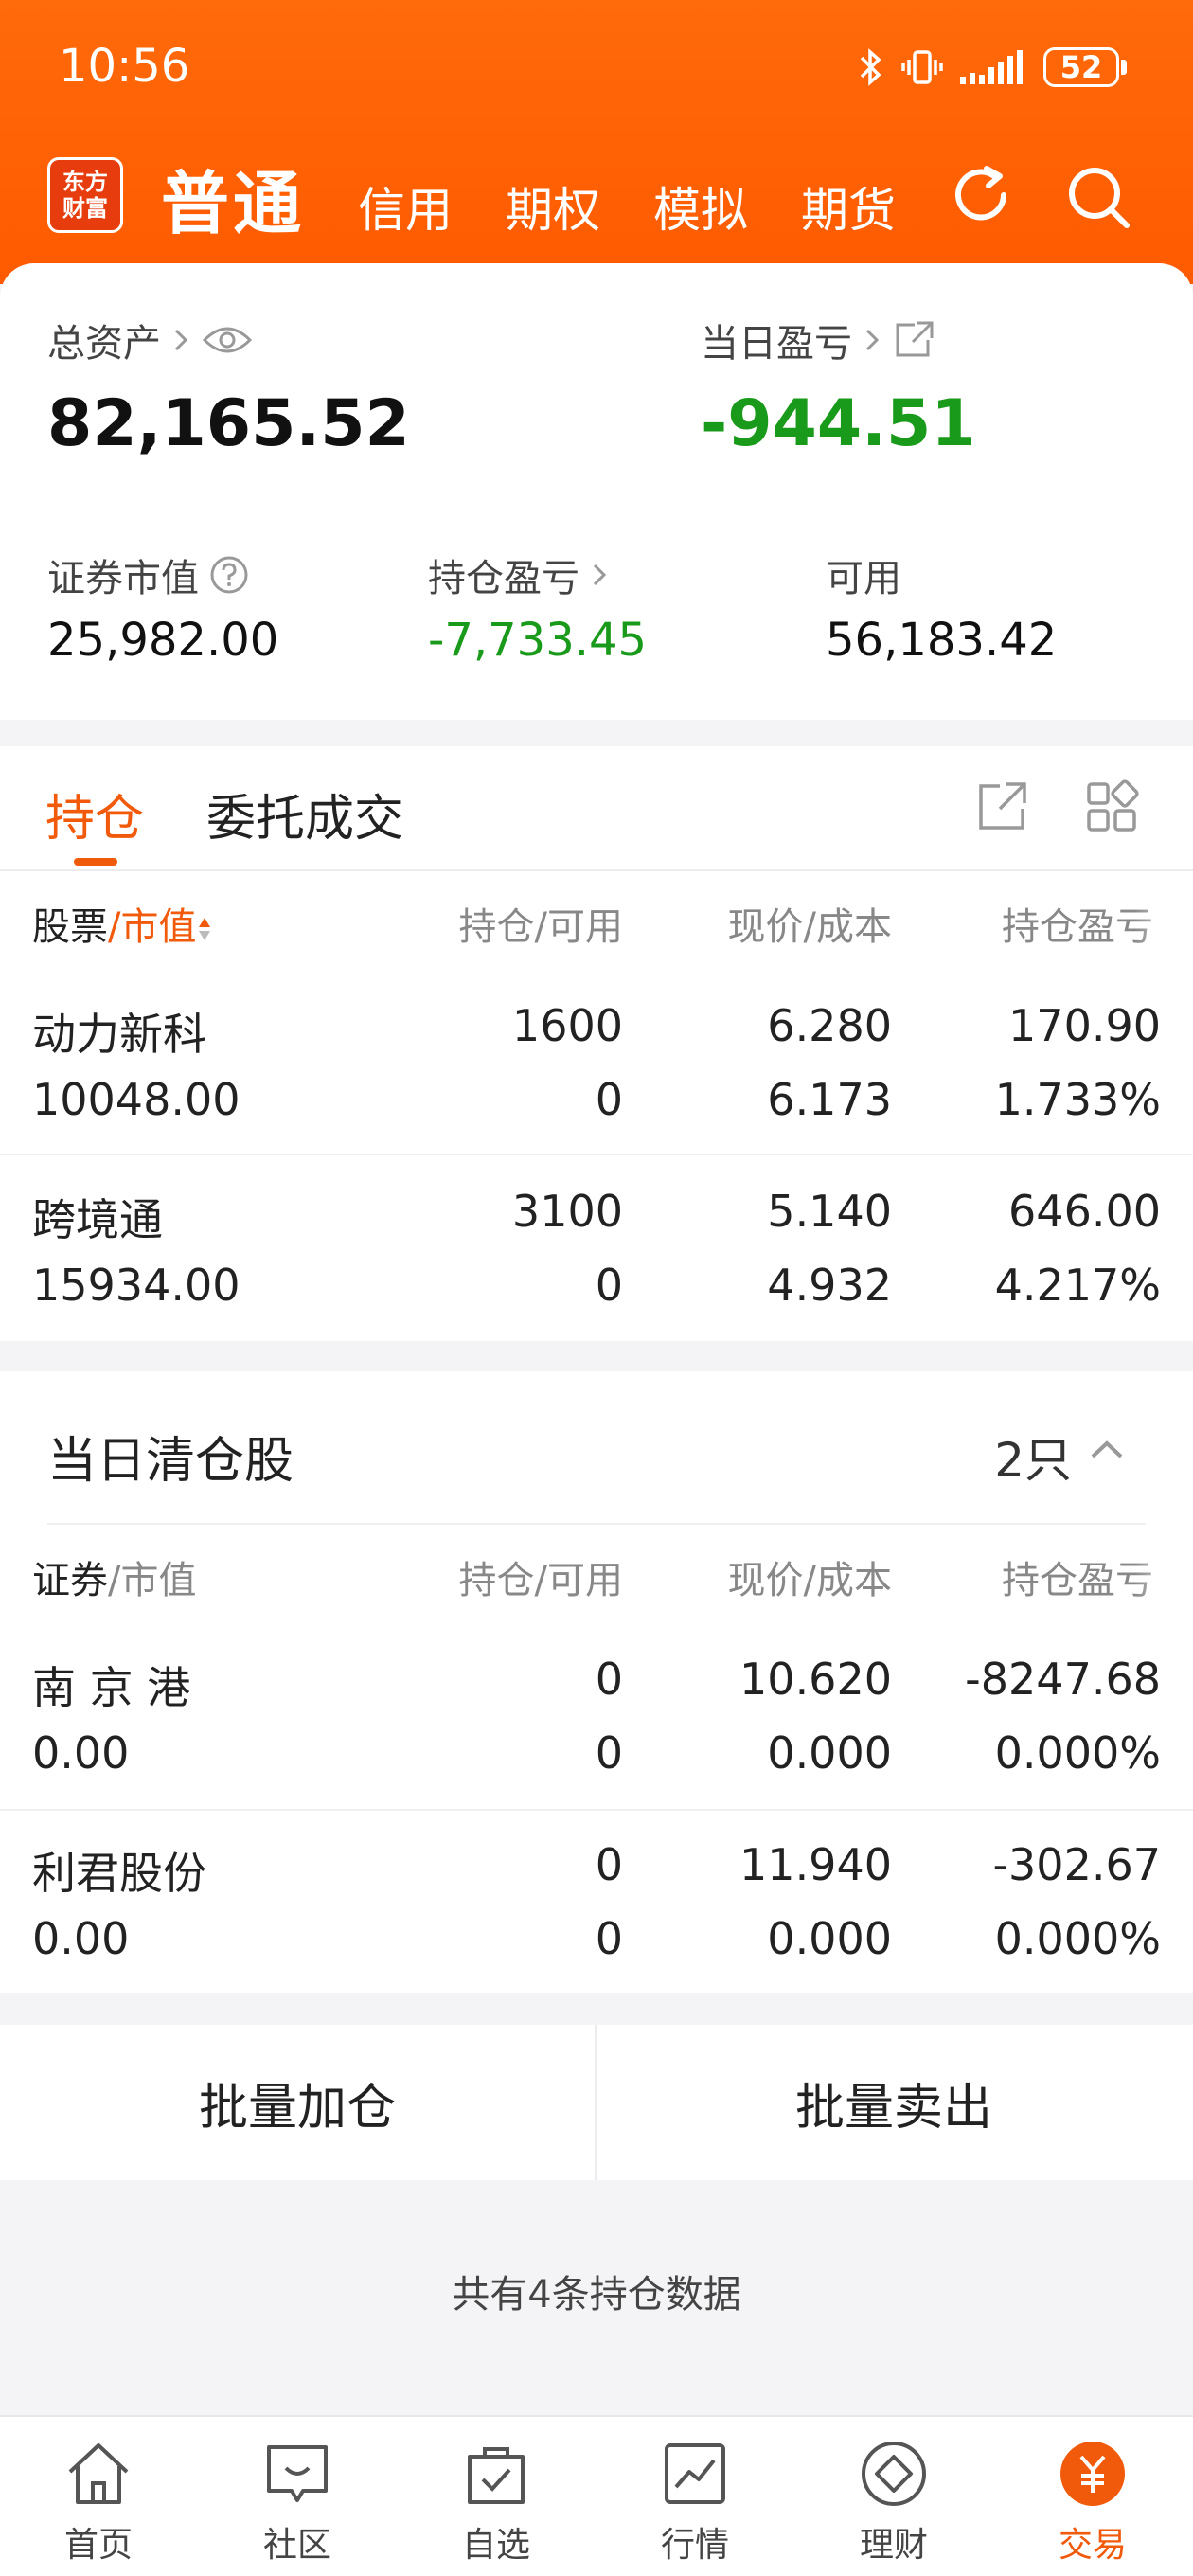  What do you see at coordinates (503, 578) in the screenshot?
I see `position-pnl-label: 持仓盈亏` at bounding box center [503, 578].